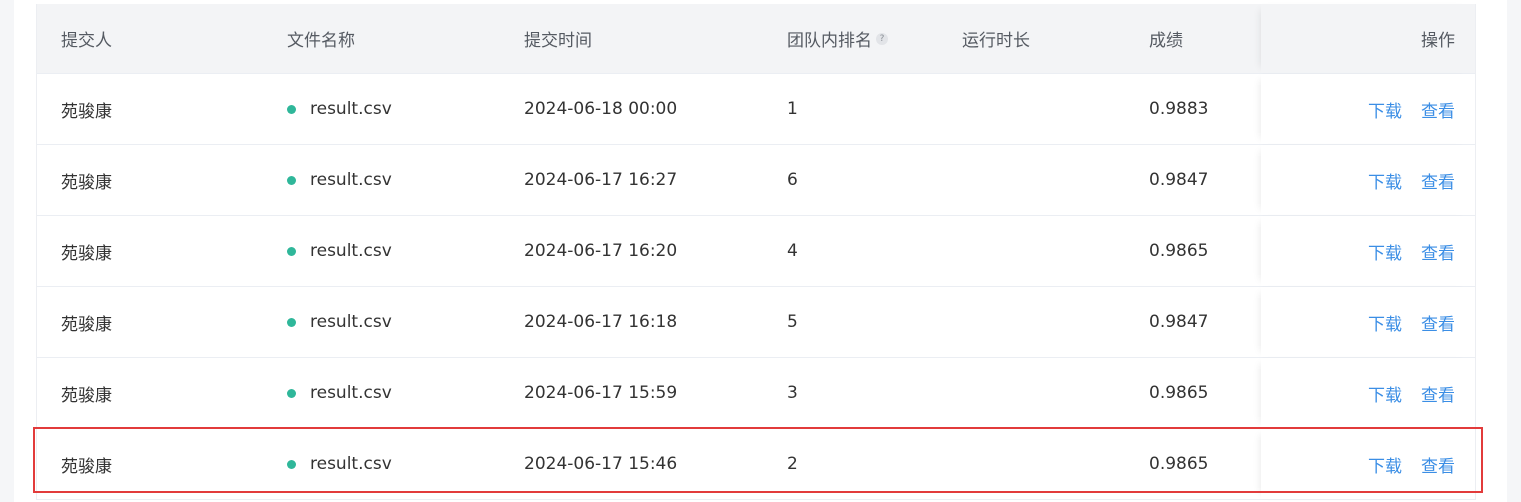  I want to click on header-submitter: 提交人, so click(86, 41).